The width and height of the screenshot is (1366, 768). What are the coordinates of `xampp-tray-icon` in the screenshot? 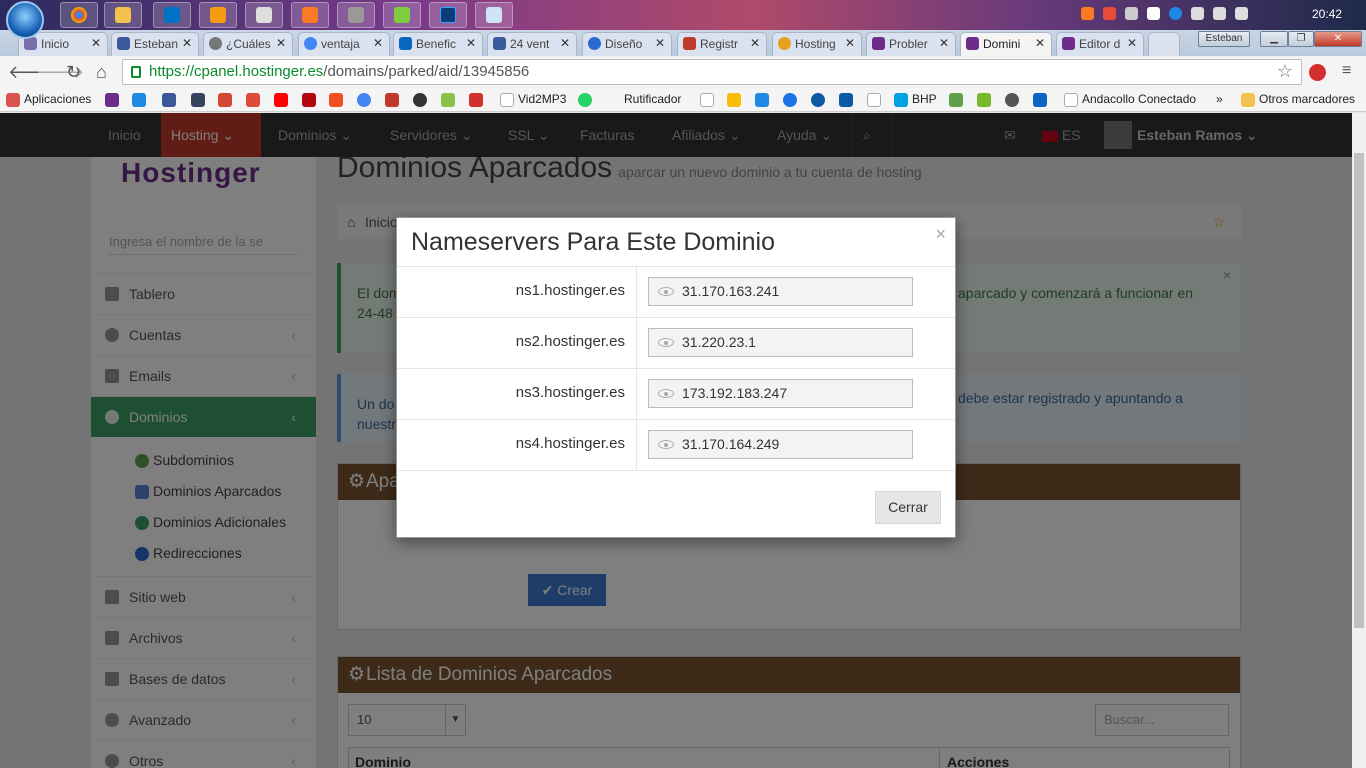 It's located at (1087, 13).